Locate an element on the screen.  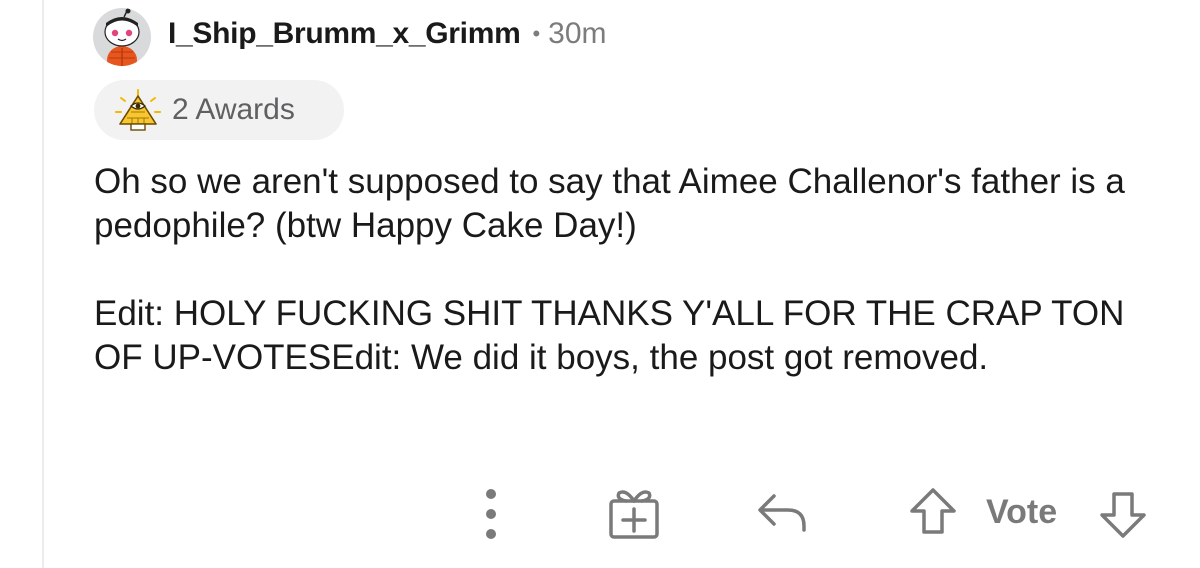
more-vertical-icon is located at coordinates (491, 514).